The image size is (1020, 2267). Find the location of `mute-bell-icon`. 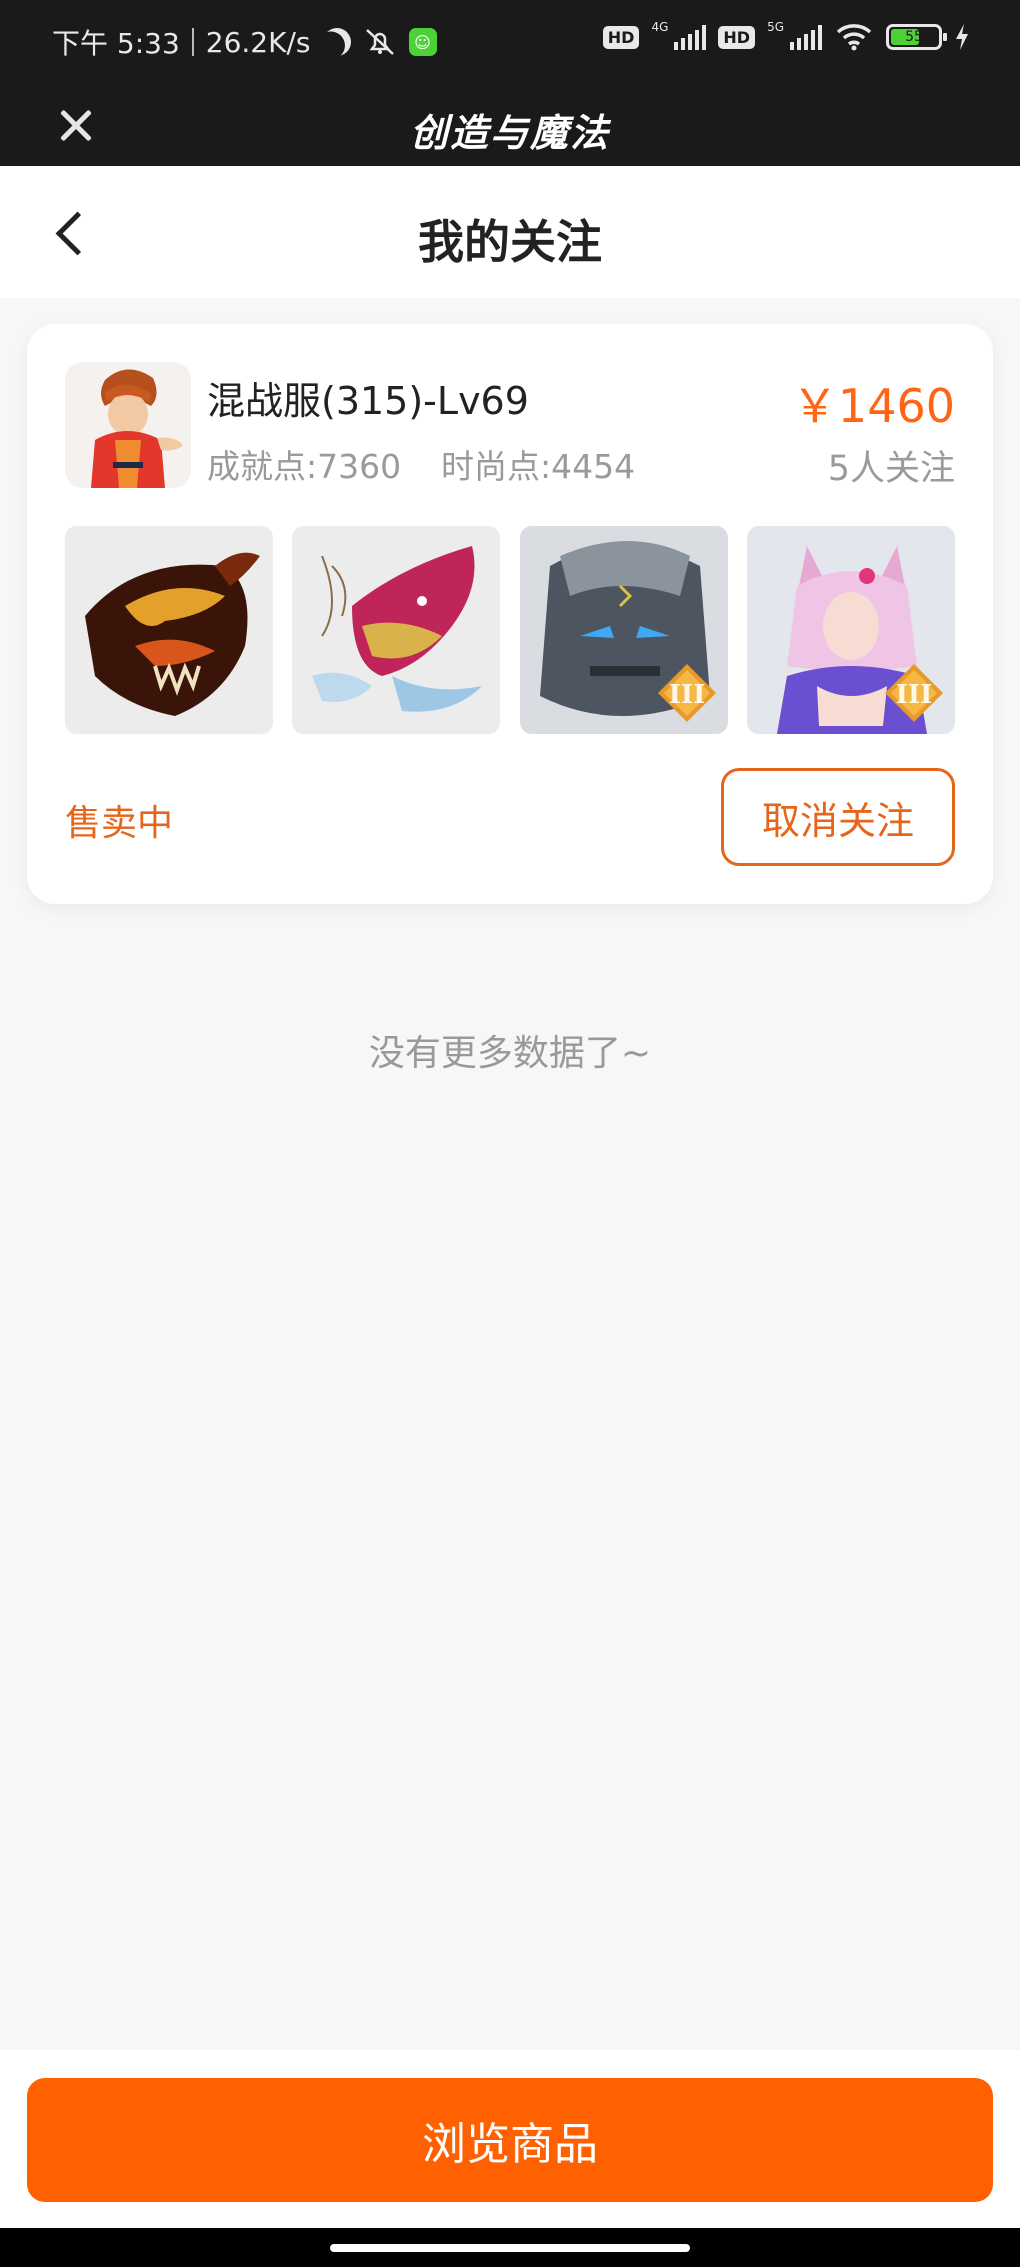

mute-bell-icon is located at coordinates (379, 42).